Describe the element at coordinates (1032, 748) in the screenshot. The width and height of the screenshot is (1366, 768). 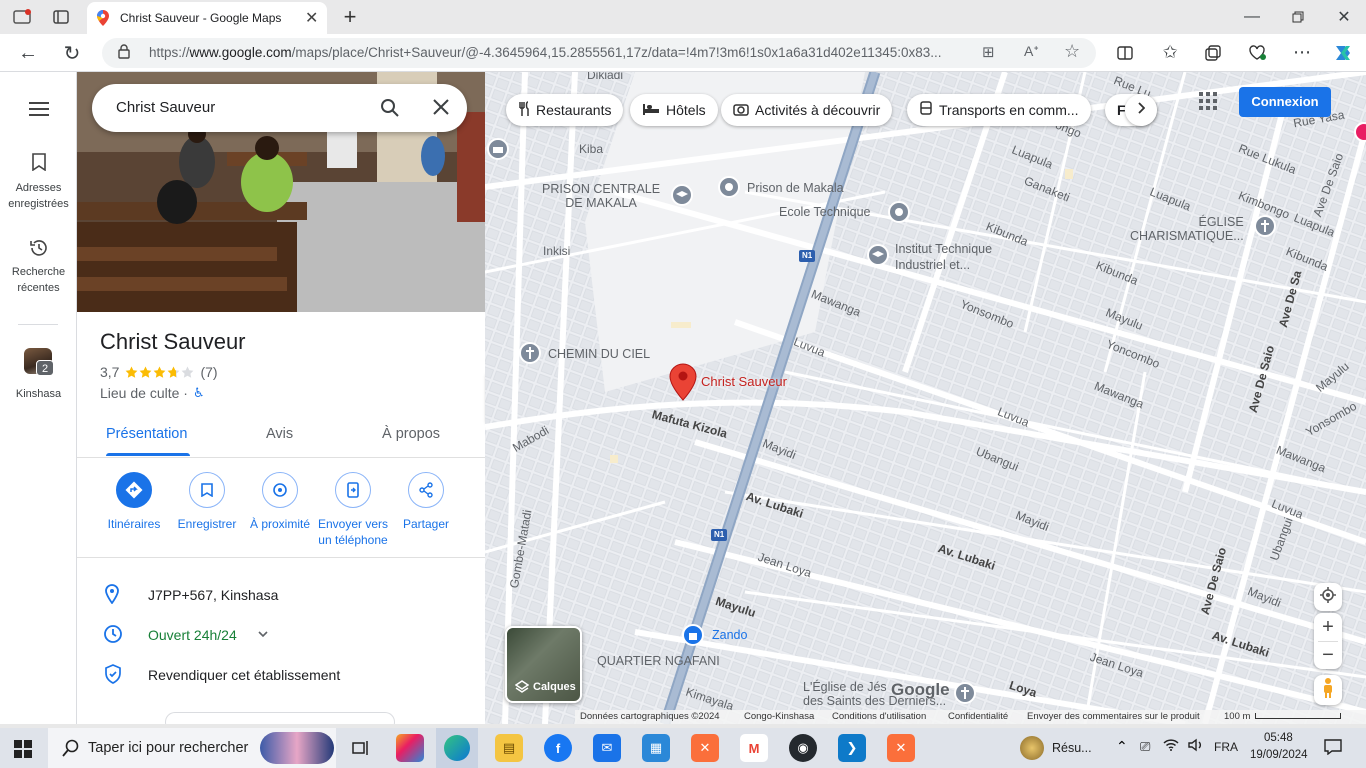
I see `news-weather-icon` at that location.